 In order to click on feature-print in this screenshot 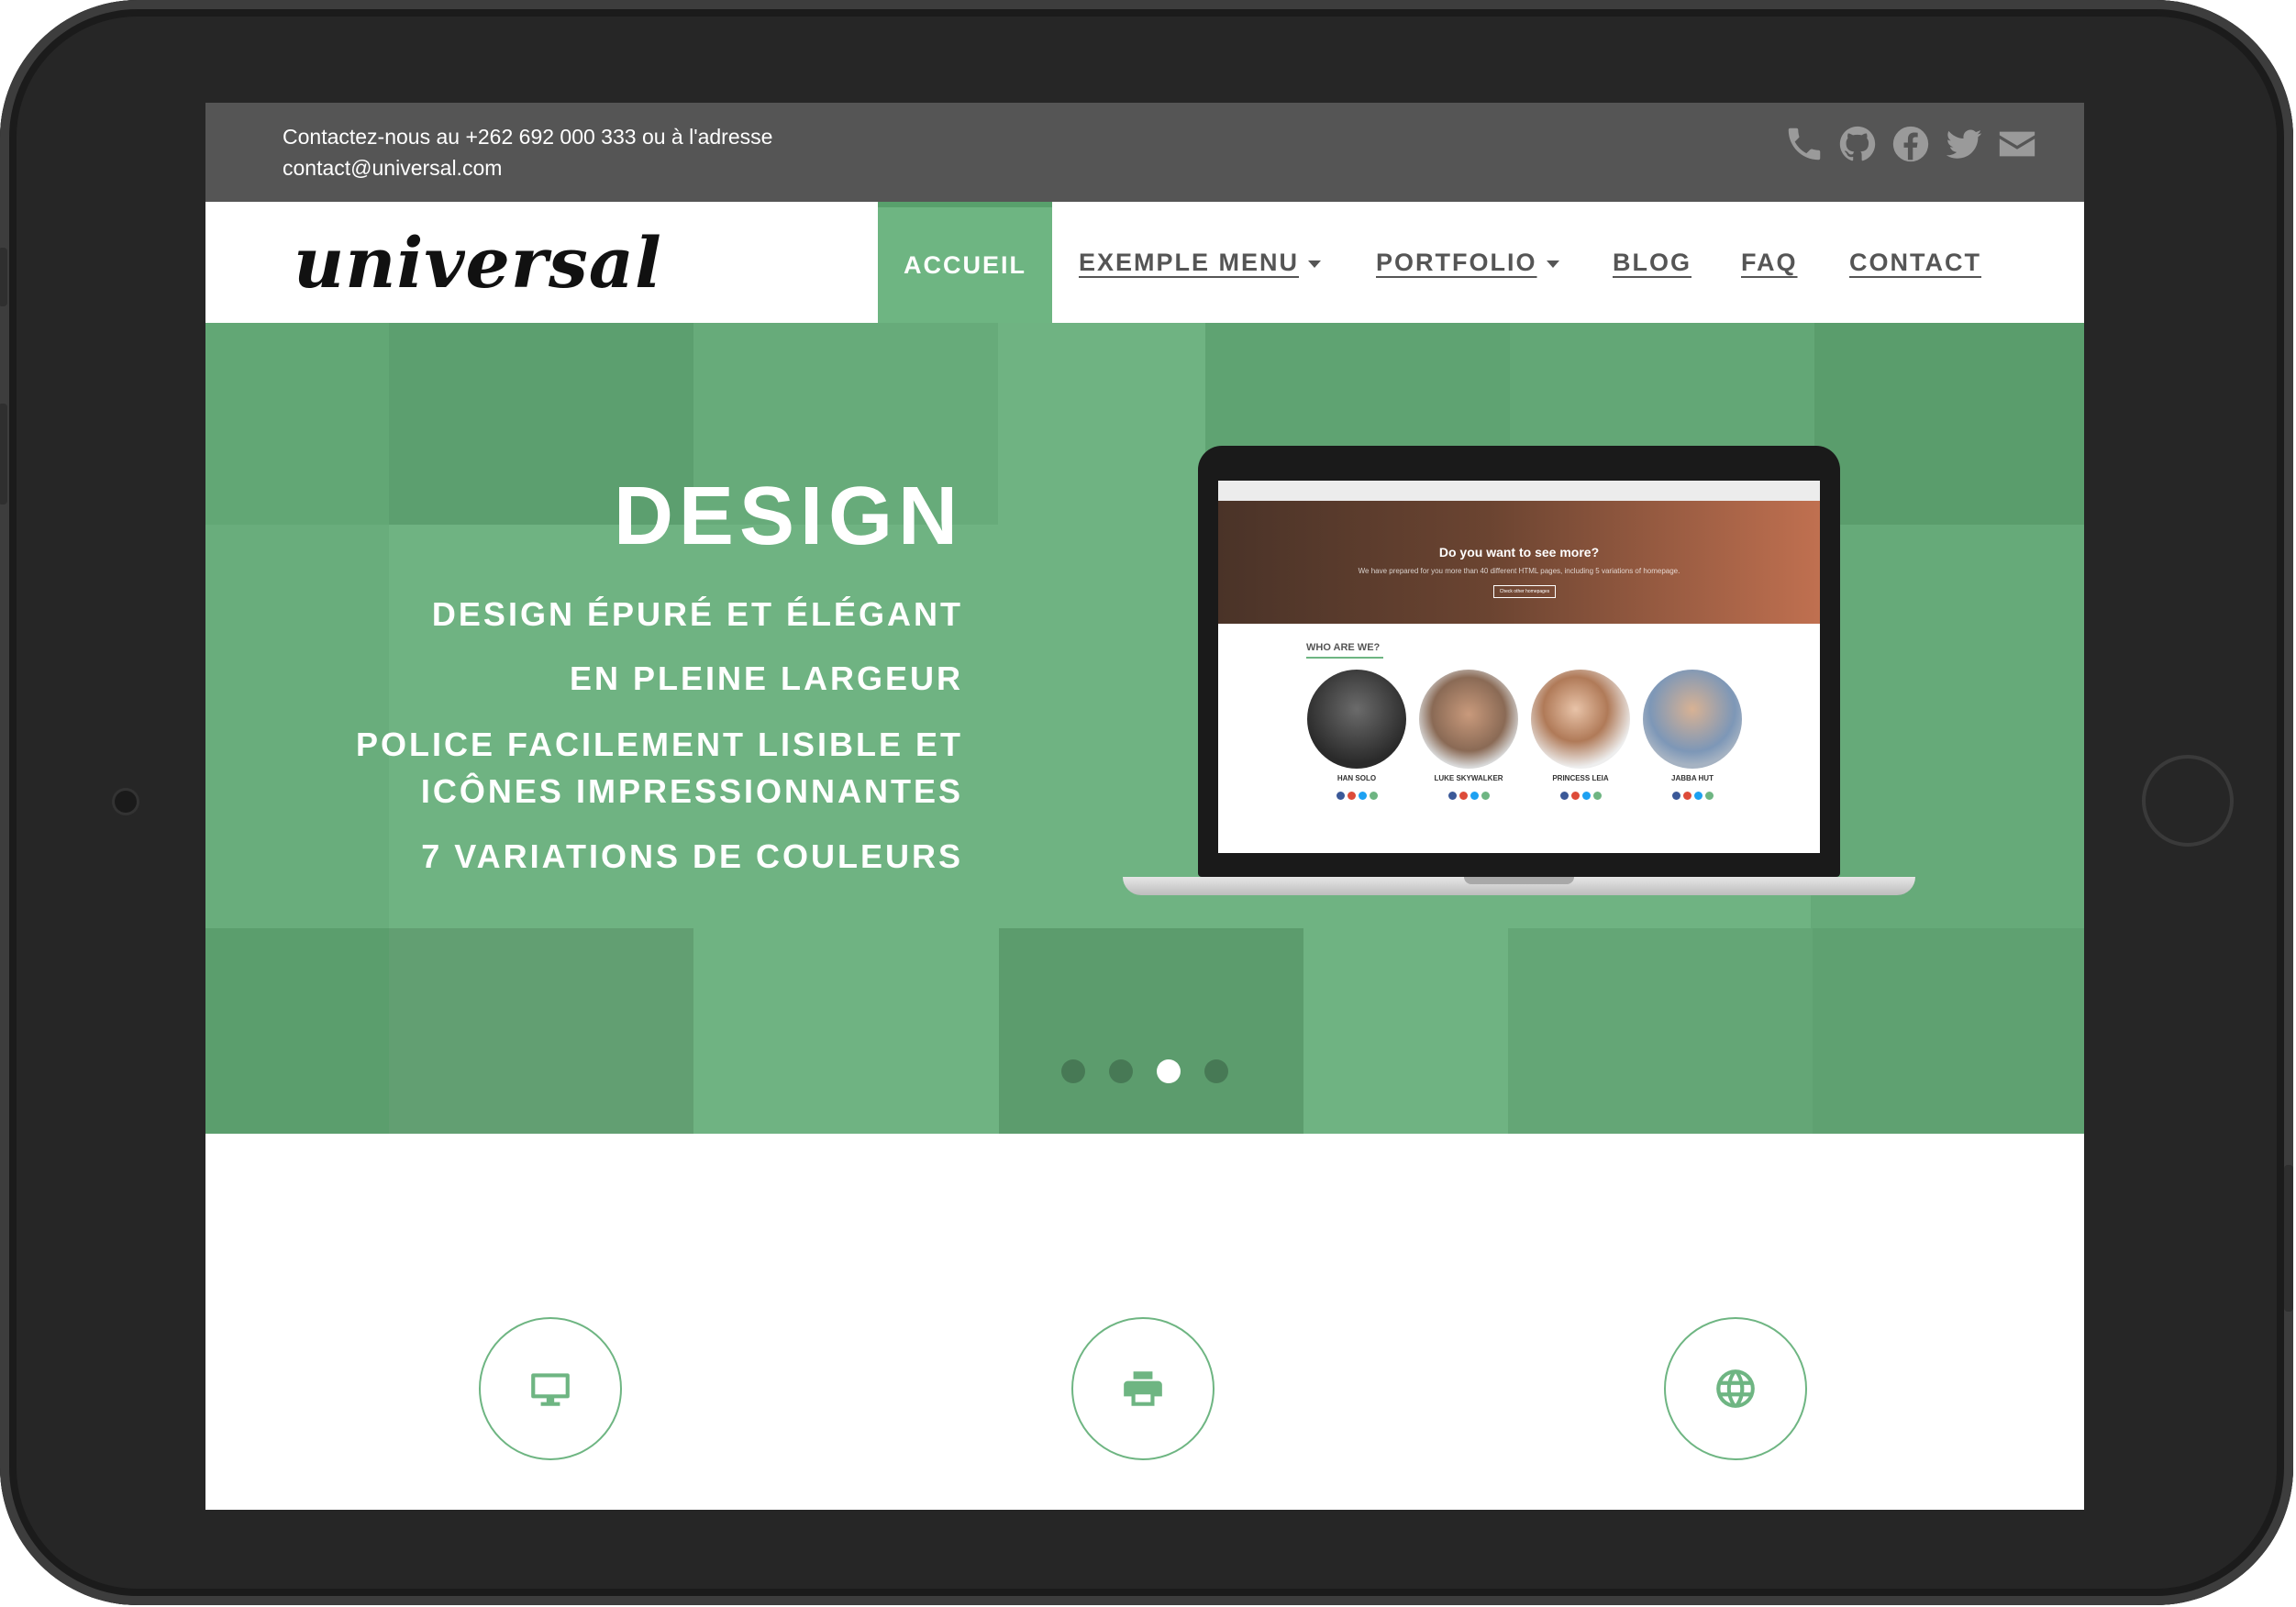, I will do `click(1143, 1388)`.